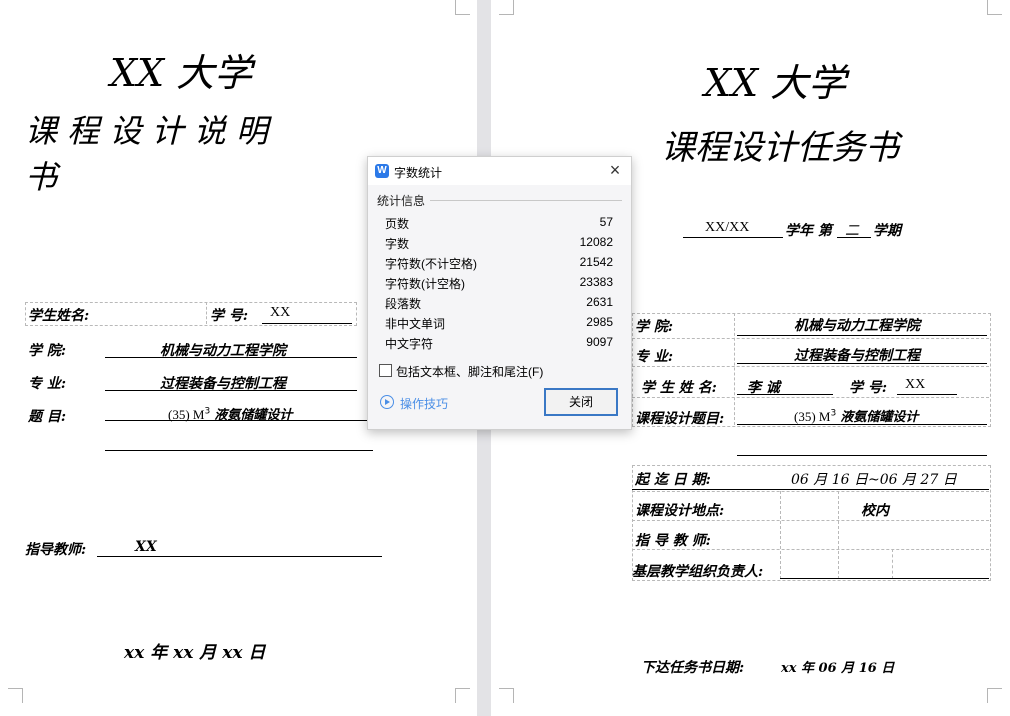 This screenshot has width=1010, height=716. I want to click on stat-value: 9097, so click(599, 342).